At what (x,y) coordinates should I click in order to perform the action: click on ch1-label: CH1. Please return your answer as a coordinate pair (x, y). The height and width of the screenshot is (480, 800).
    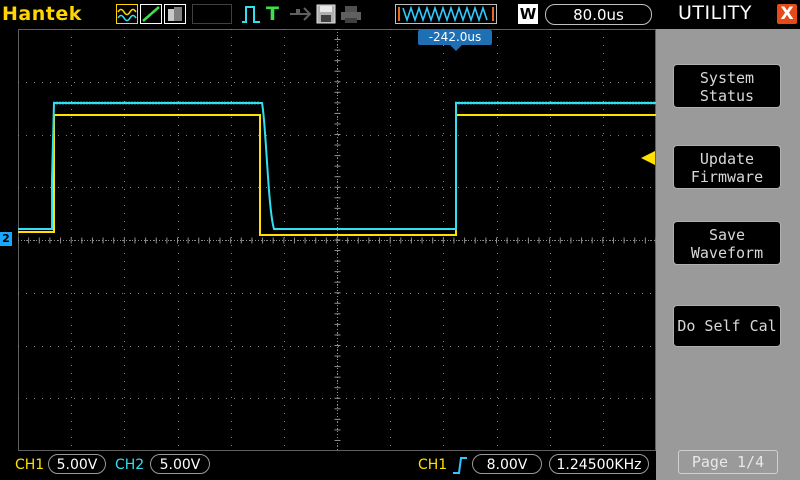
    Looking at the image, I should click on (30, 465).